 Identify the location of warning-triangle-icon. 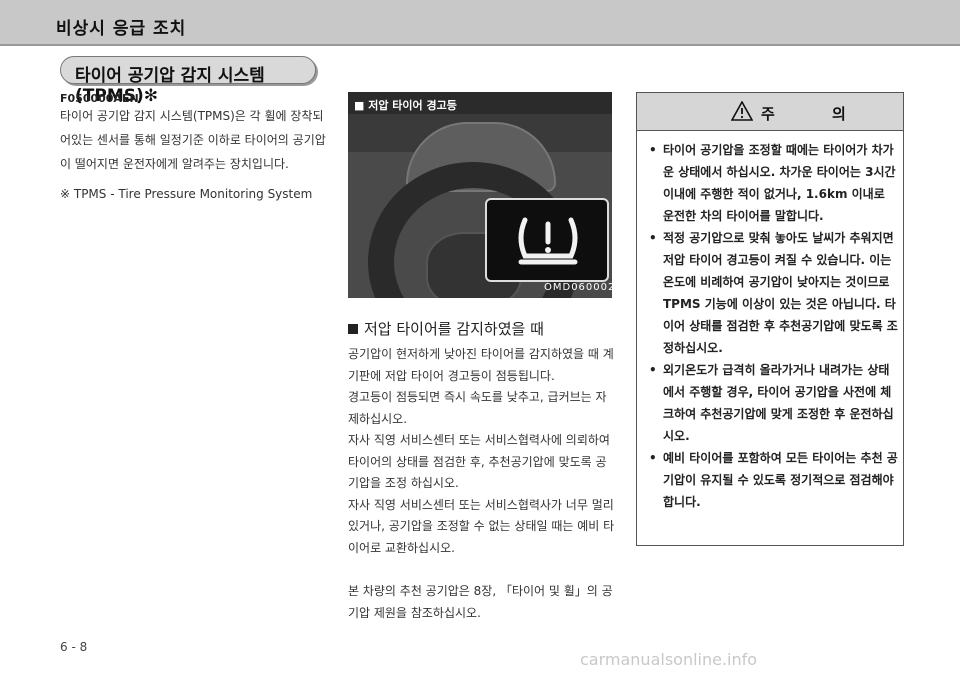
(742, 111).